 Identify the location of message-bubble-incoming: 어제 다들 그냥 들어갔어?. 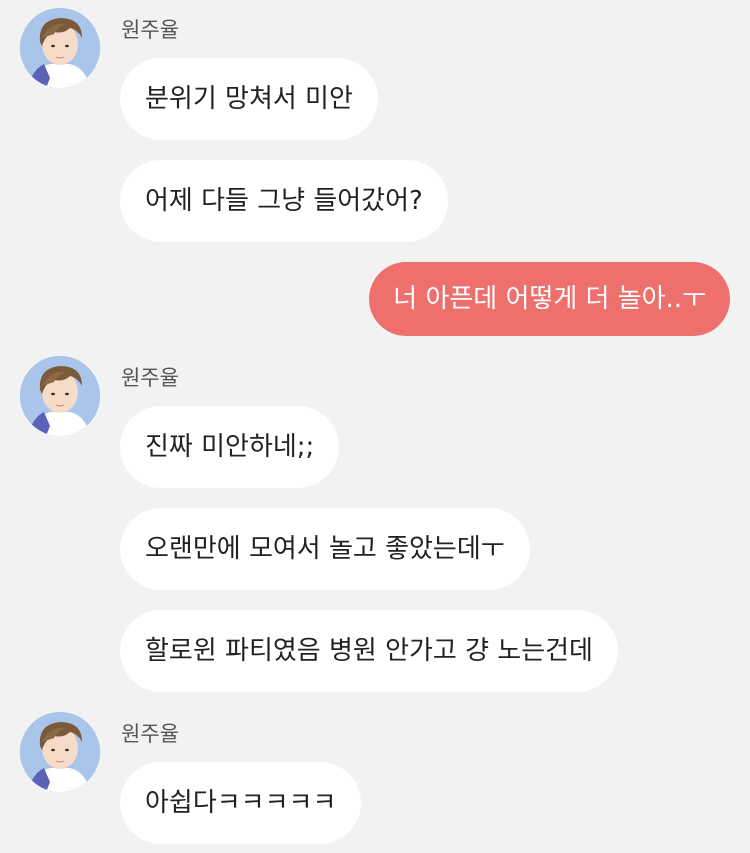
(284, 201).